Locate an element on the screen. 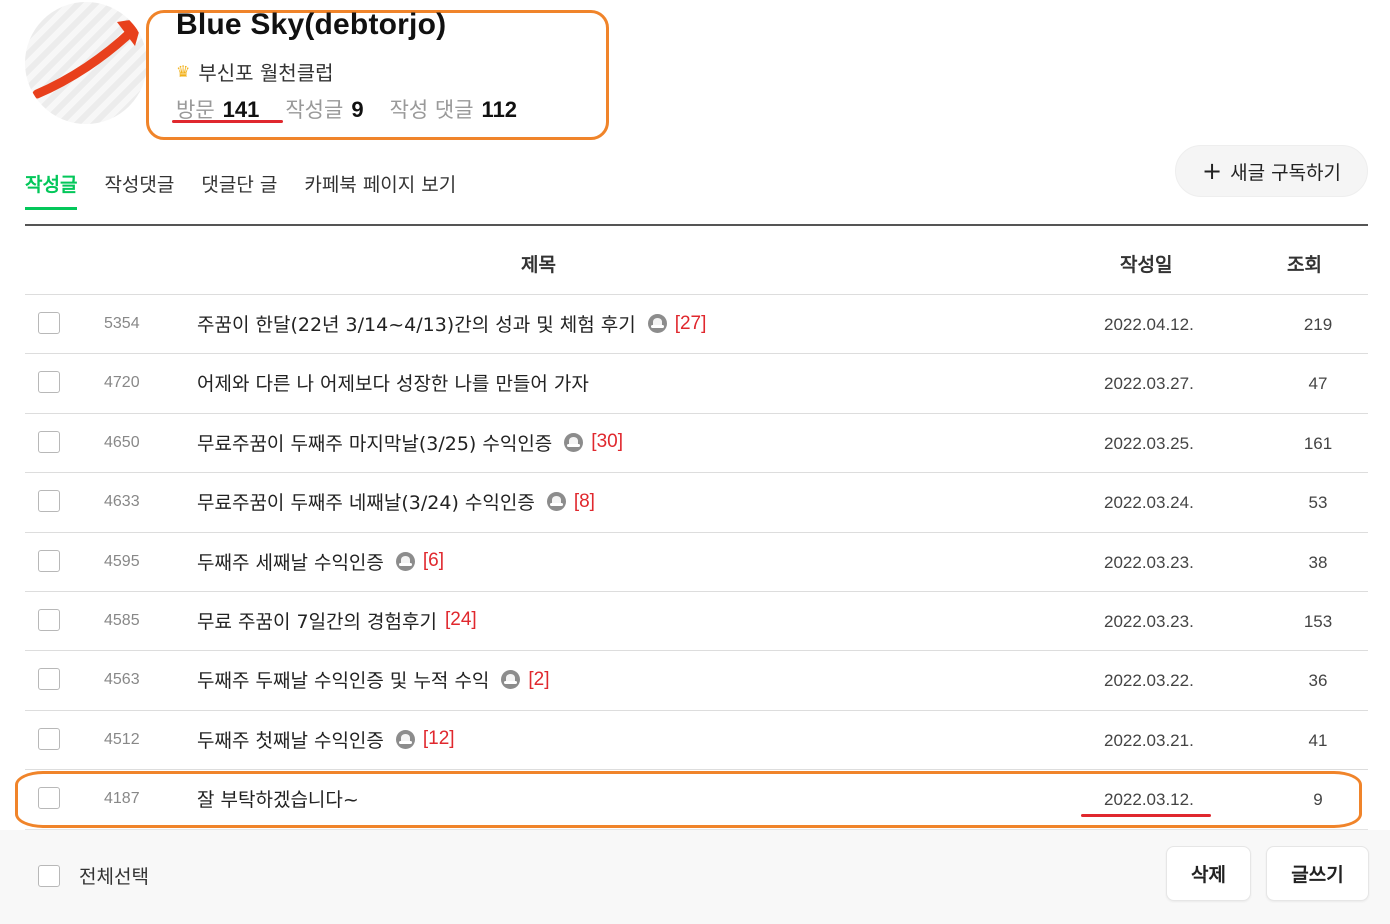  stat-comments: 작성 댓글 112 is located at coordinates (453, 109).